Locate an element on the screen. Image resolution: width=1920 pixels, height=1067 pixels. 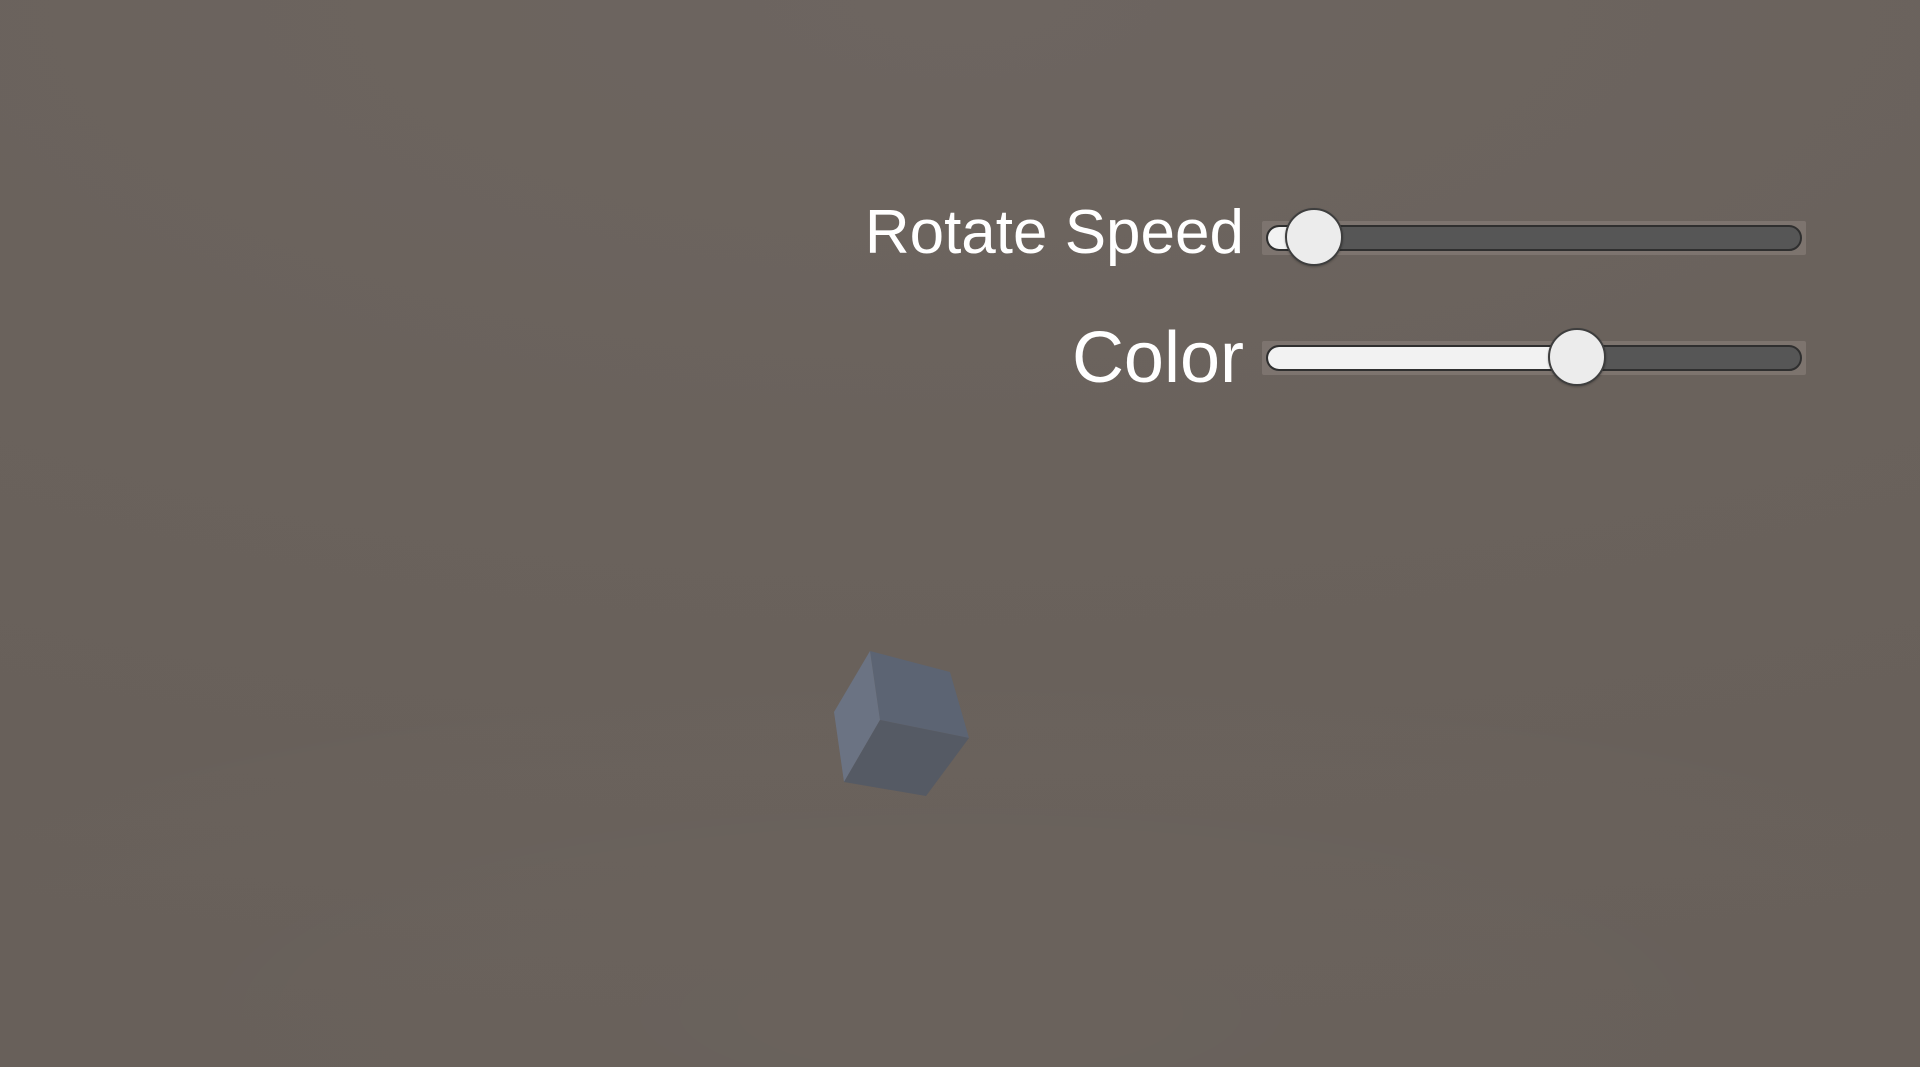
color-slider is located at coordinates (1534, 357).